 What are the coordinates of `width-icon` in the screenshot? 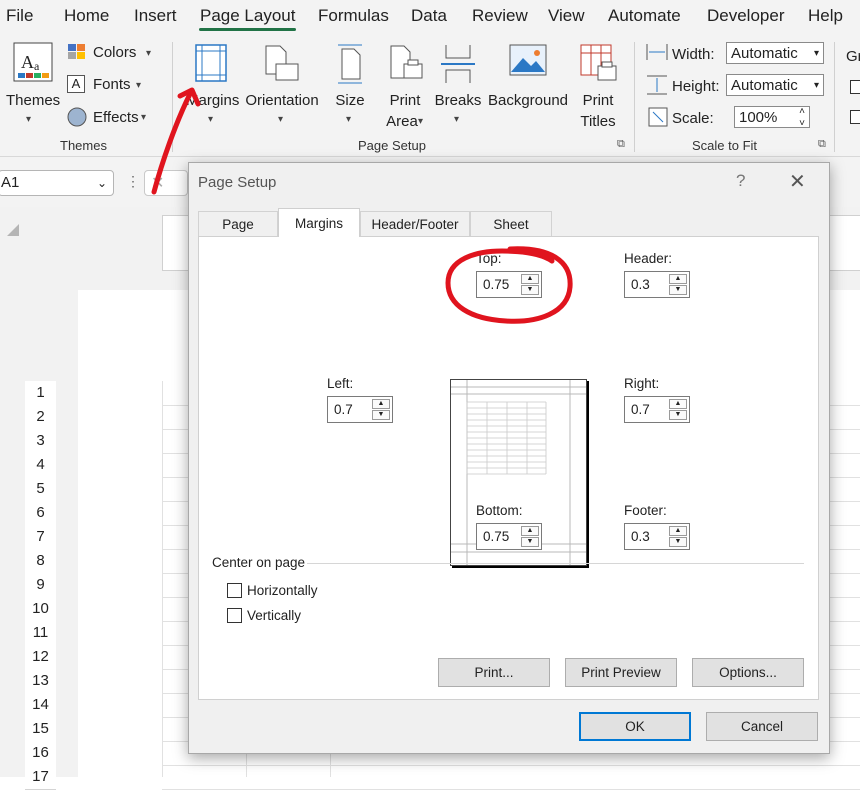 It's located at (657, 52).